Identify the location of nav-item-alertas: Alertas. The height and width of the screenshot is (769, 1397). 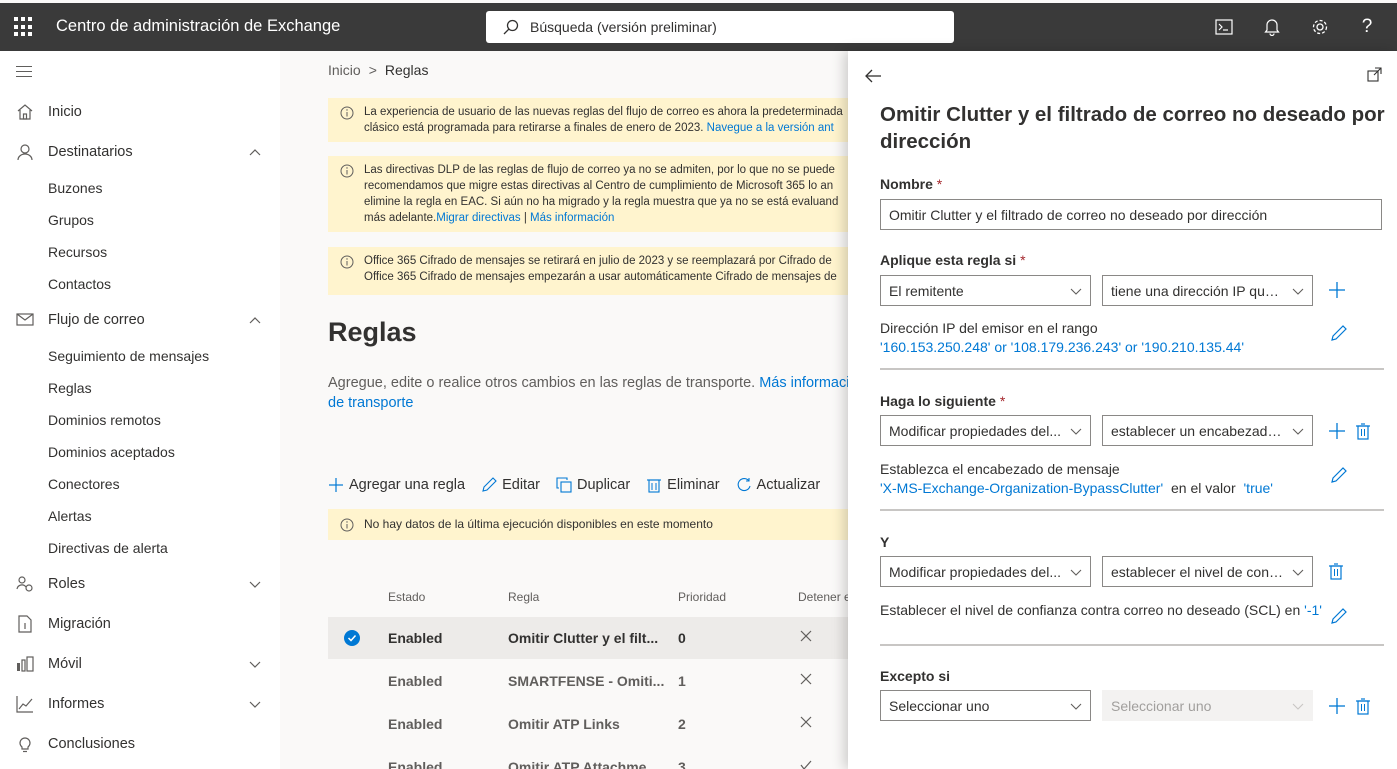
(70, 516).